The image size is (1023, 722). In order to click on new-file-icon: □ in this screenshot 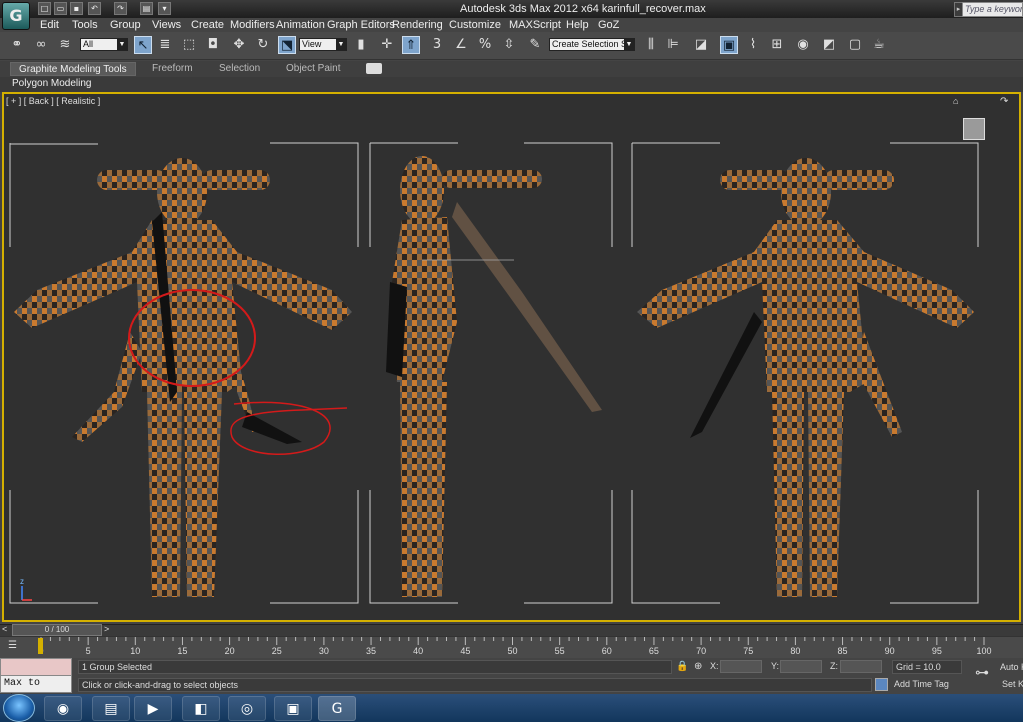, I will do `click(44, 8)`.